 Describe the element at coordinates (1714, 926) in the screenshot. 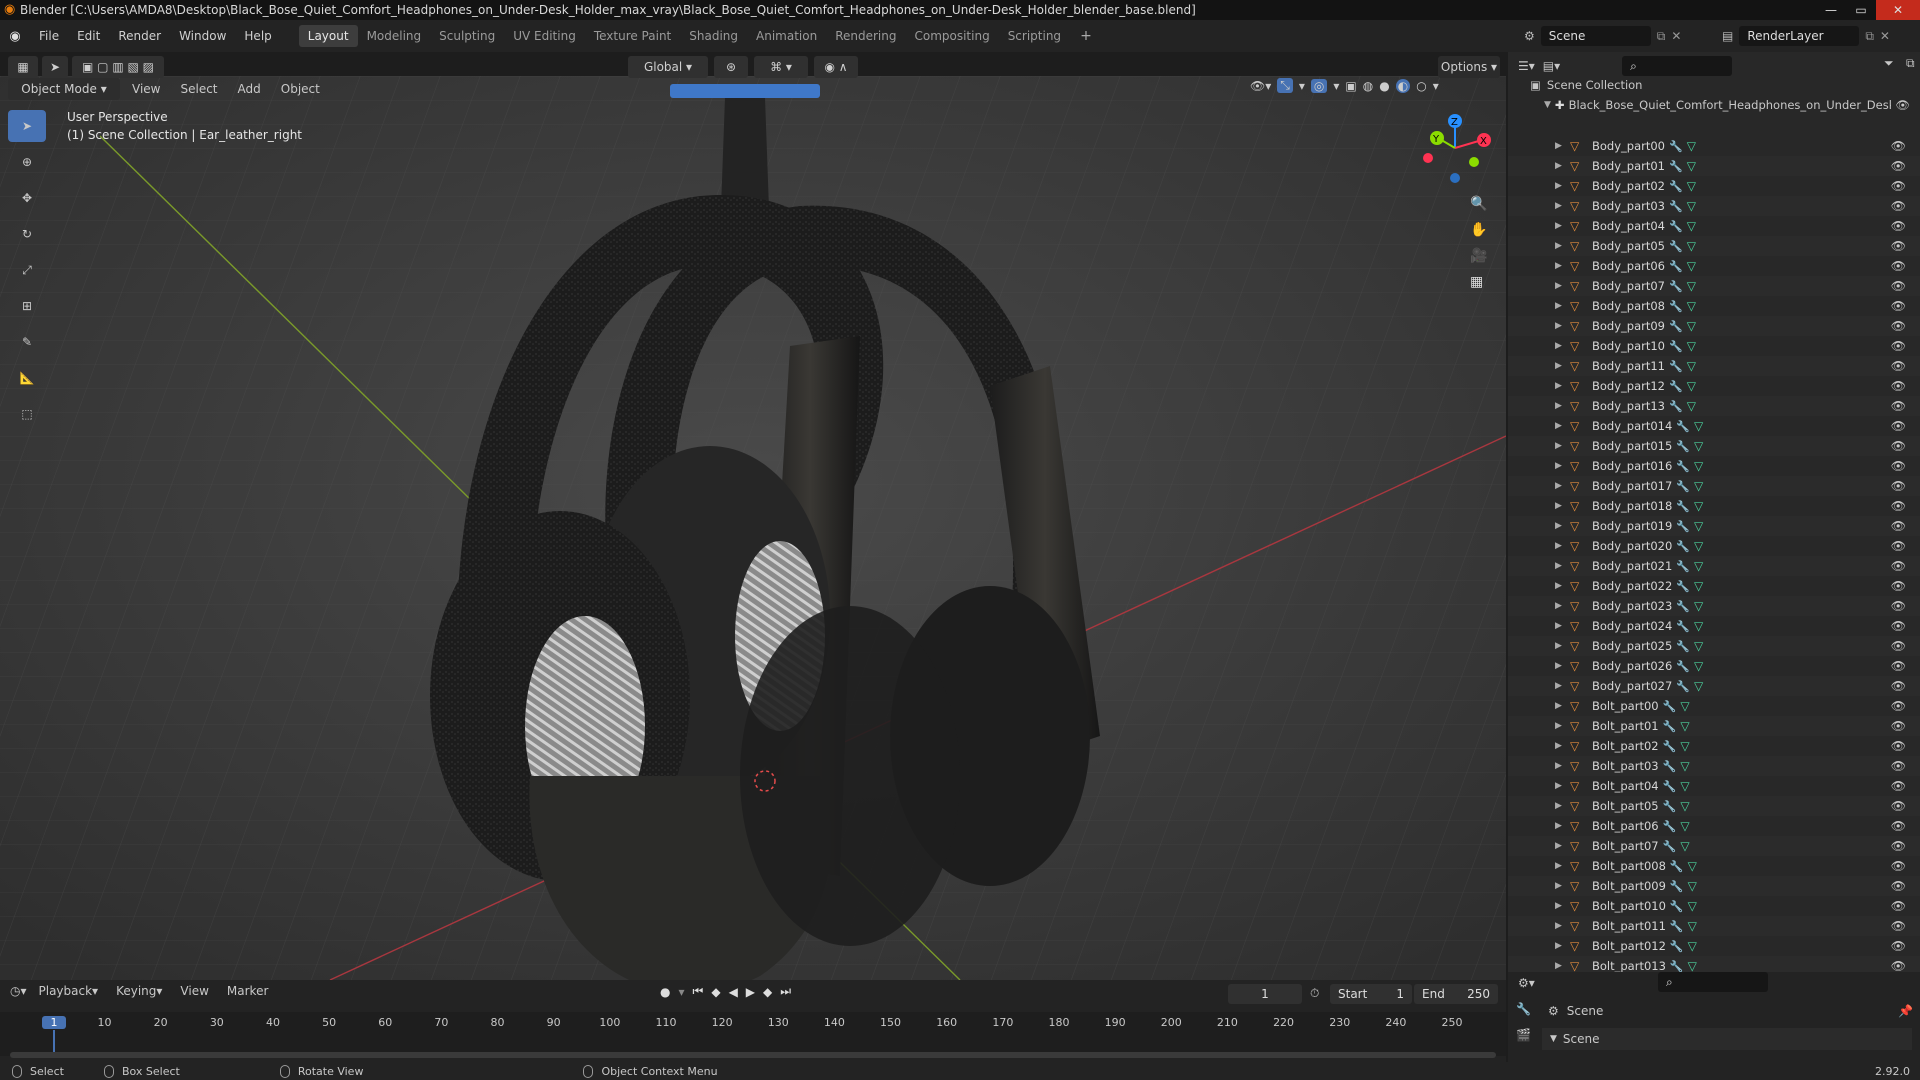

I see `outliner-item: ▶ ▽ Bolt_part011 🔧 ▽ 👁` at that location.